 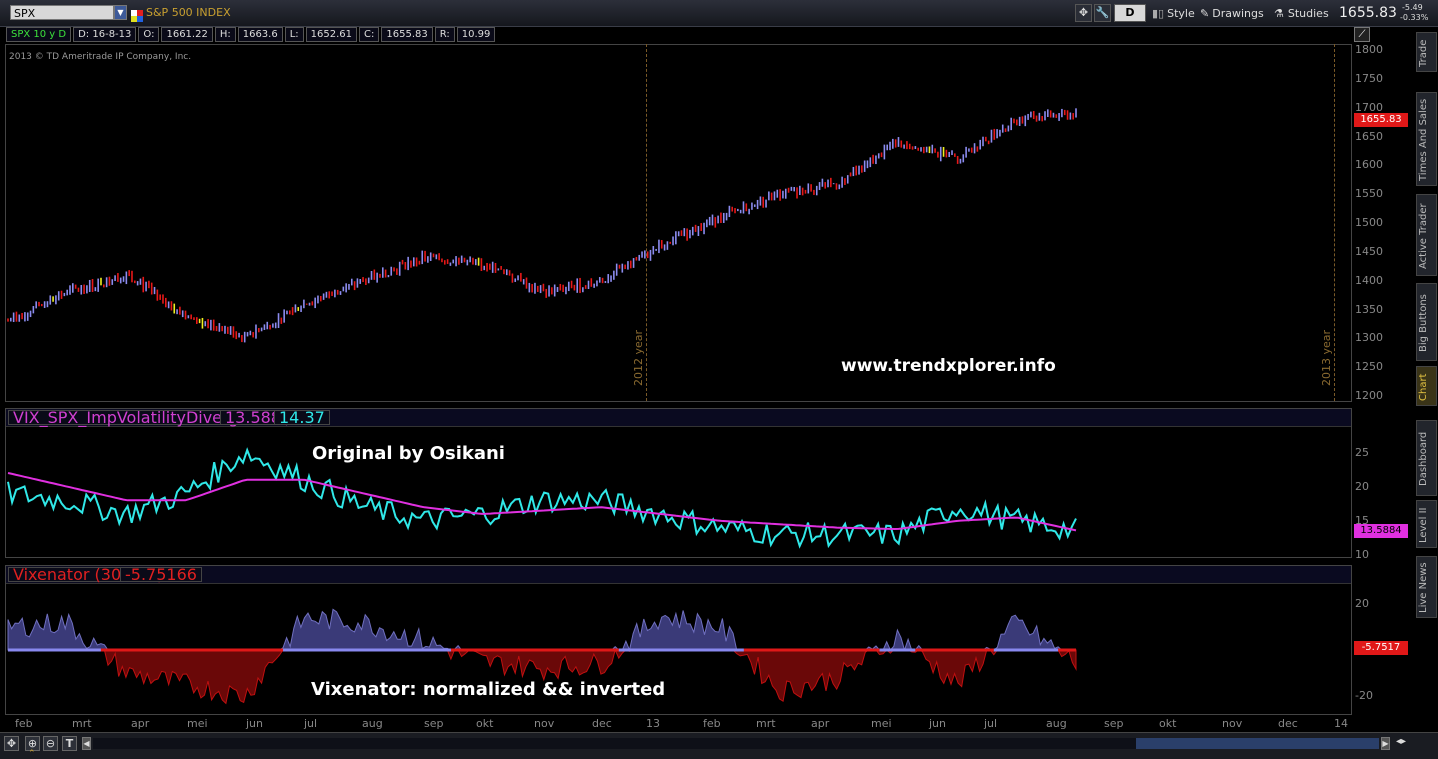 I want to click on text-tool-icon: T, so click(x=69, y=743).